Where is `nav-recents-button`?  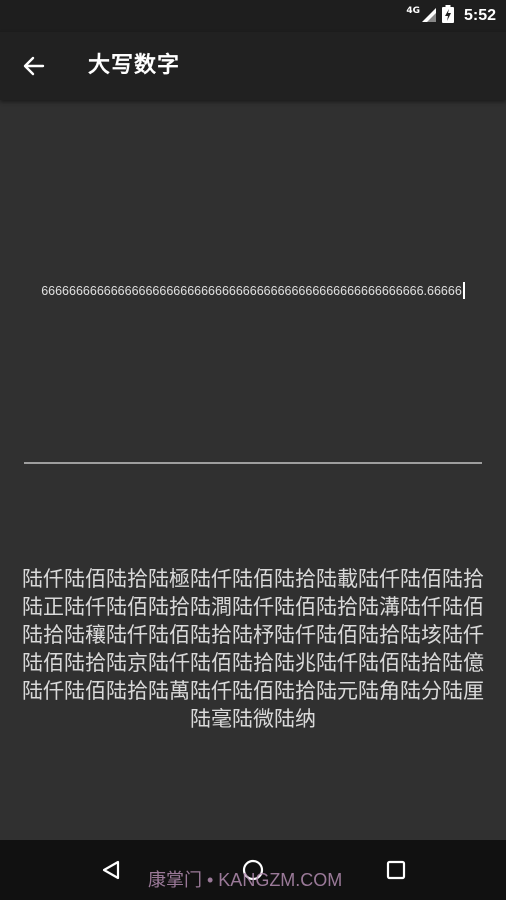 nav-recents-button is located at coordinates (396, 870).